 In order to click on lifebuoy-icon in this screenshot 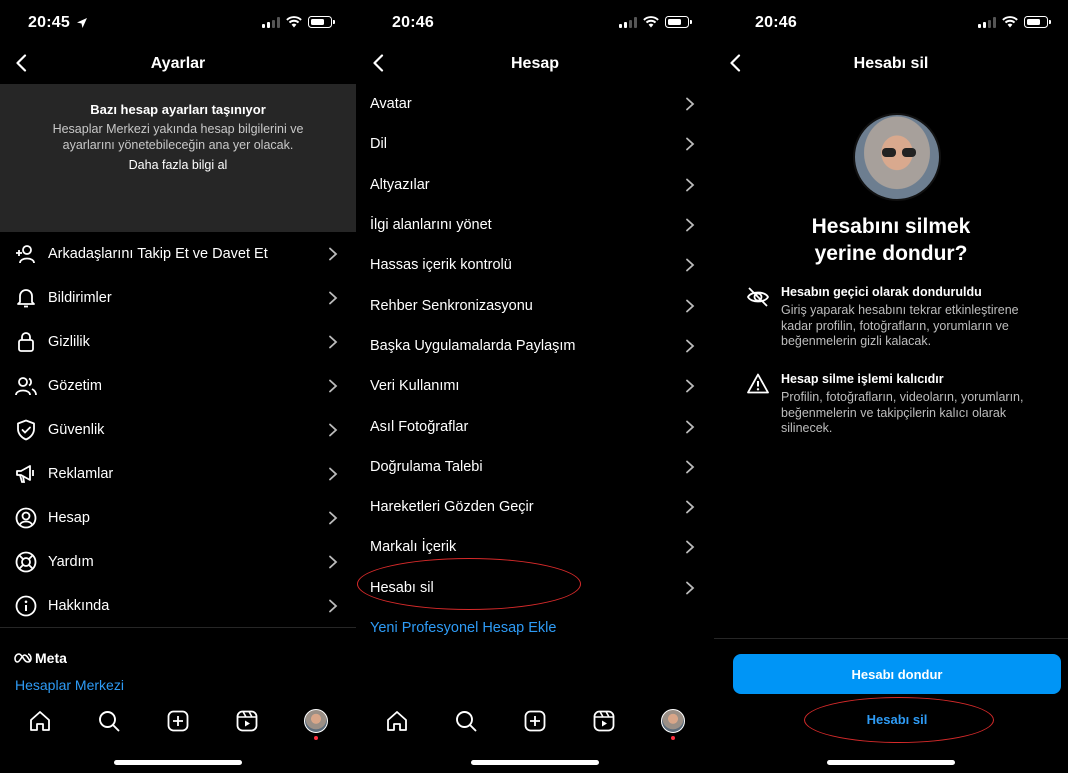, I will do `click(26, 562)`.